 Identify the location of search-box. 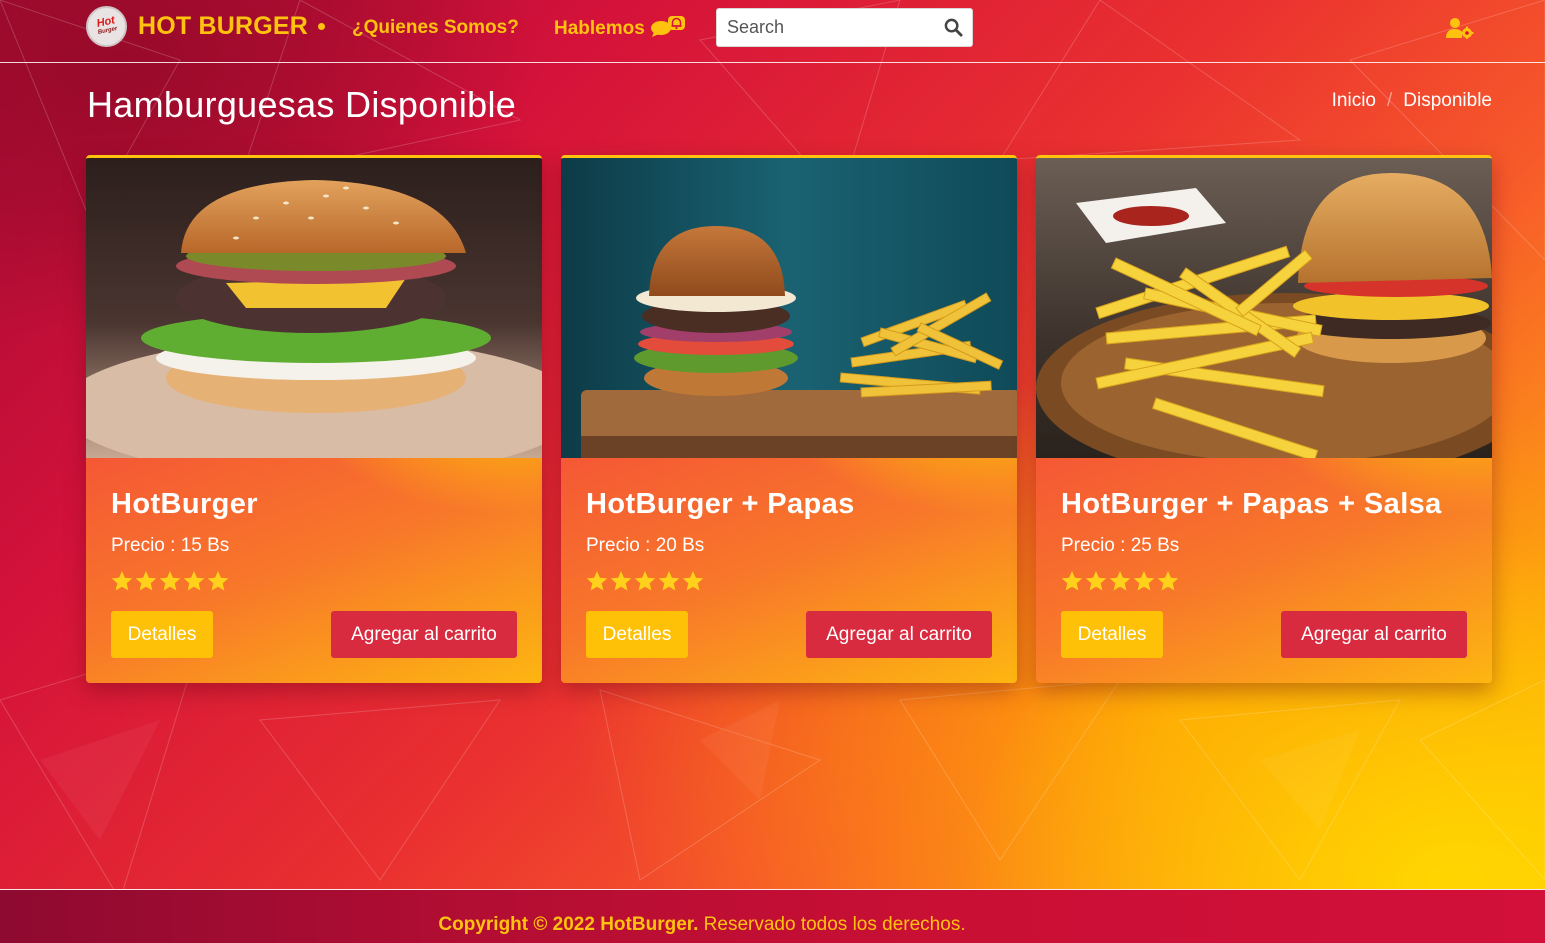
(844, 27).